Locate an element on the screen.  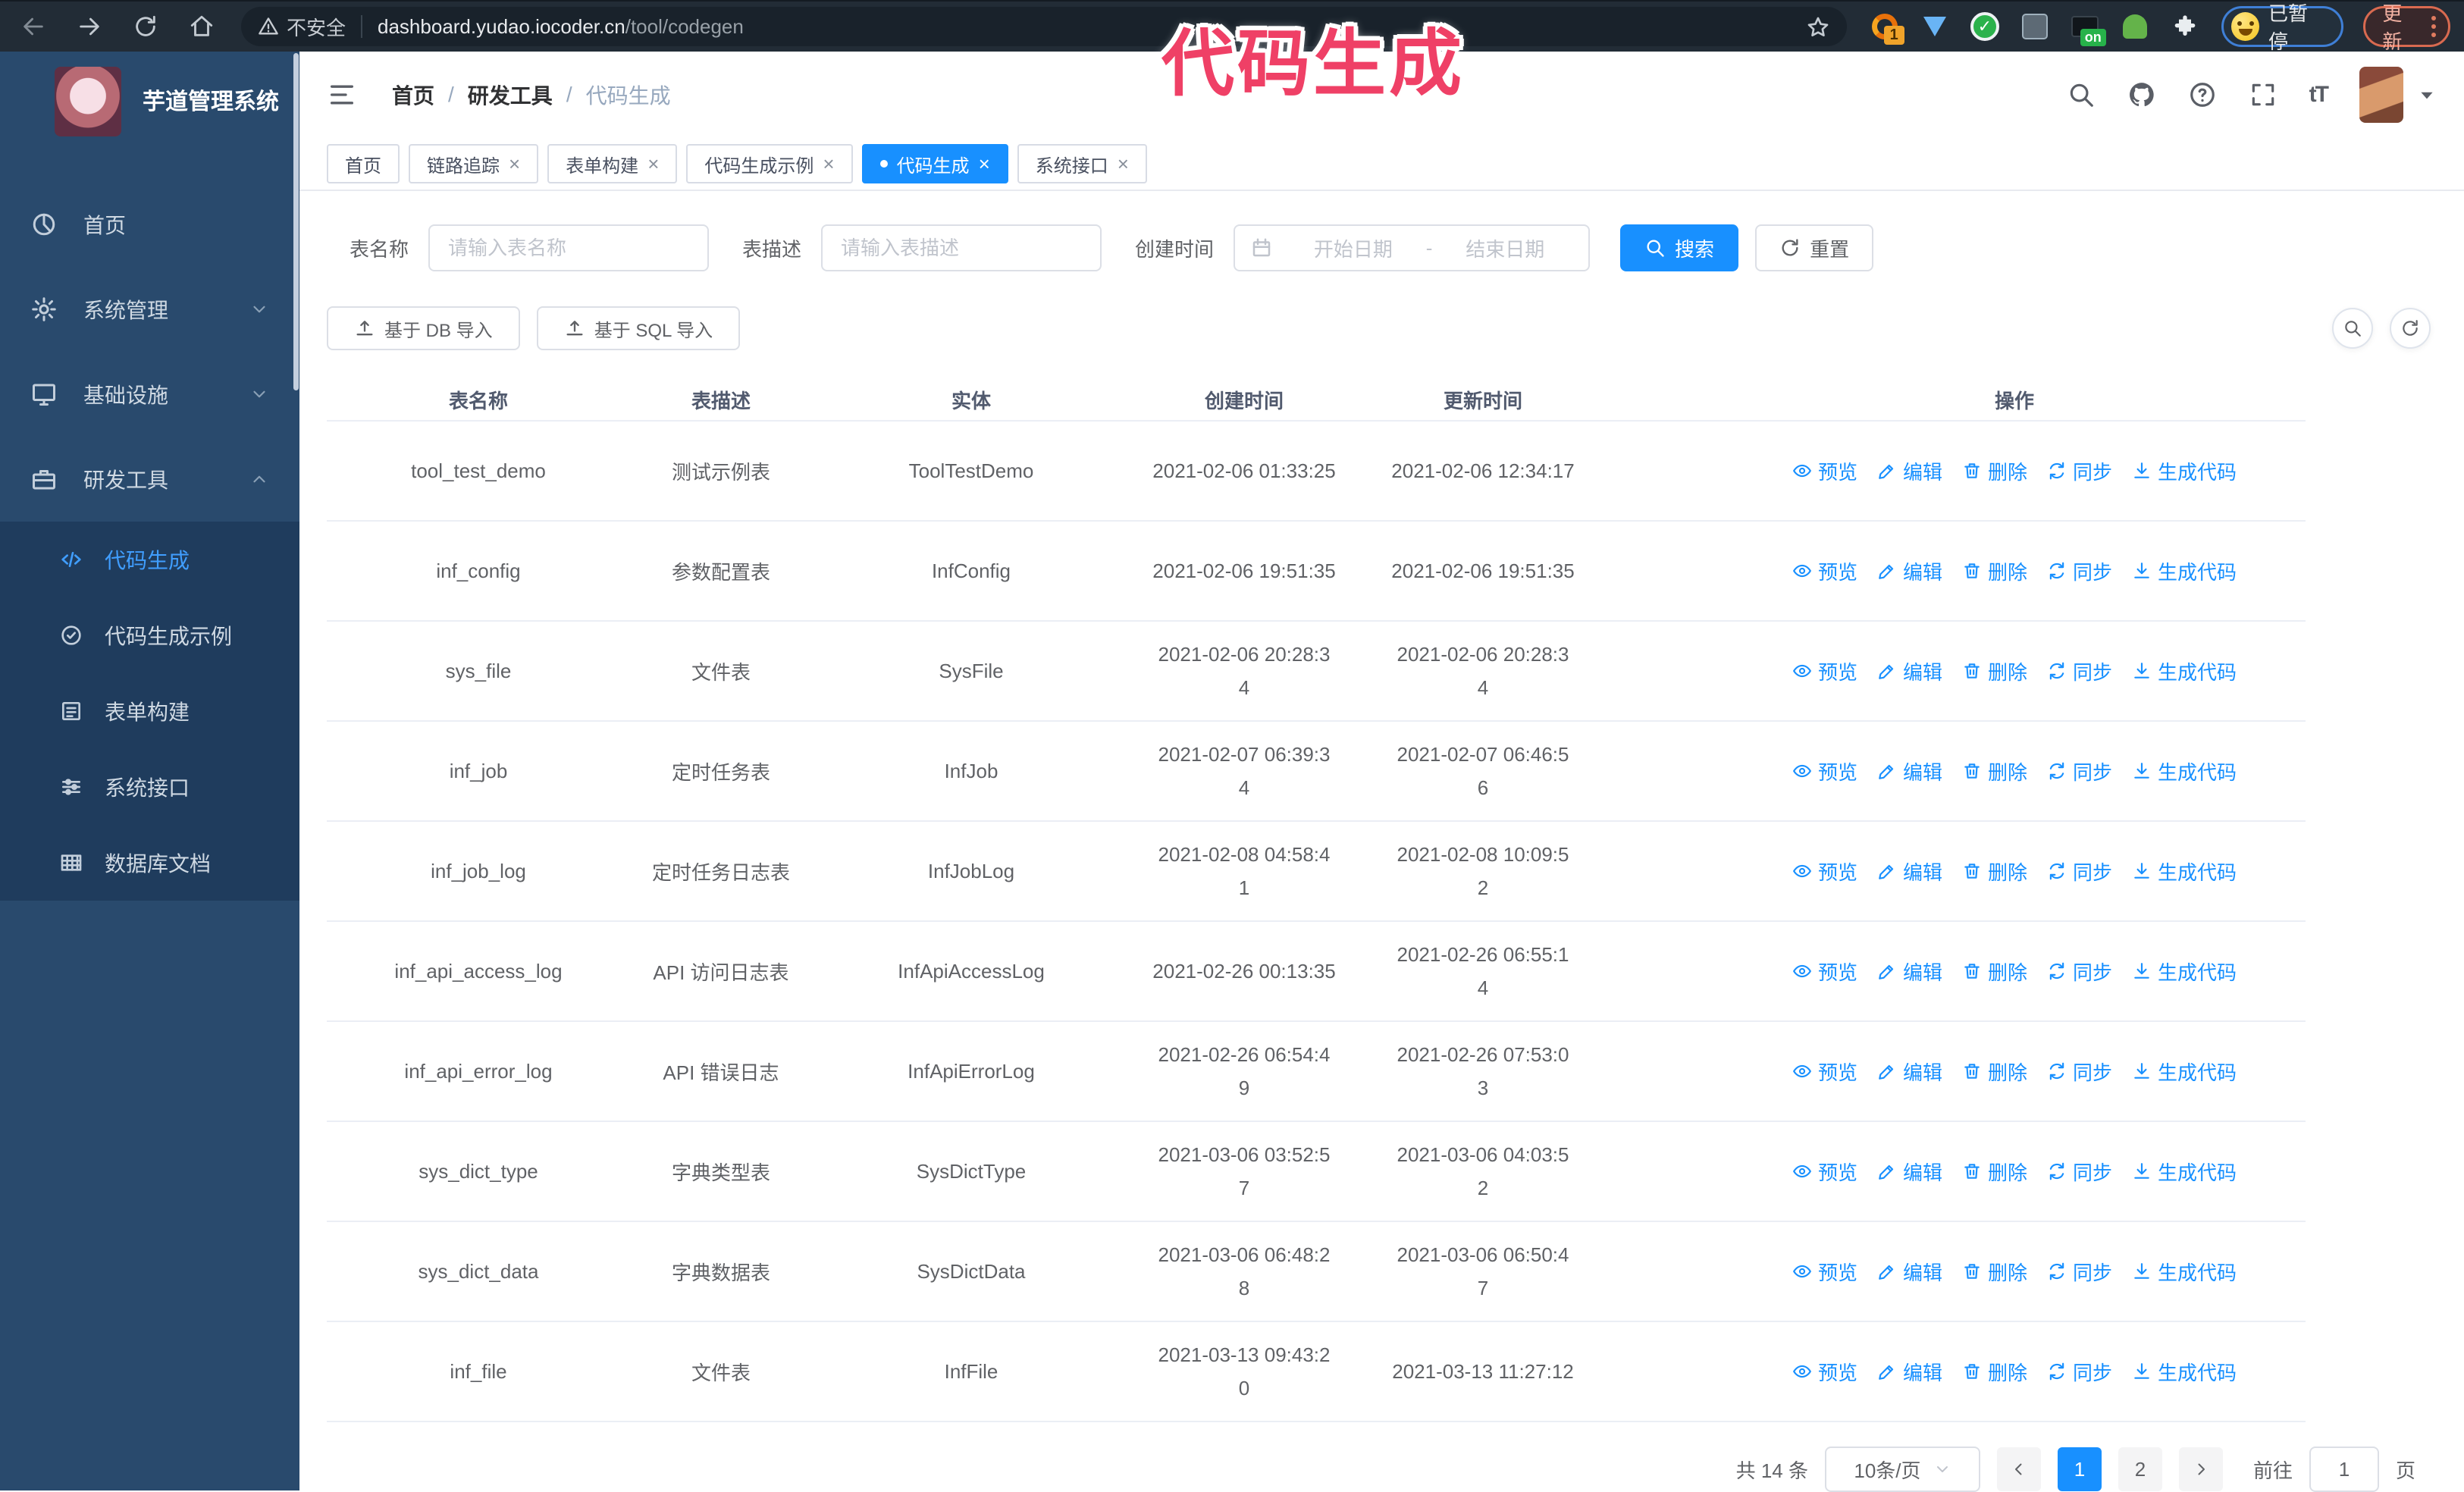
page-button-1: 1 is located at coordinates (2079, 1469).